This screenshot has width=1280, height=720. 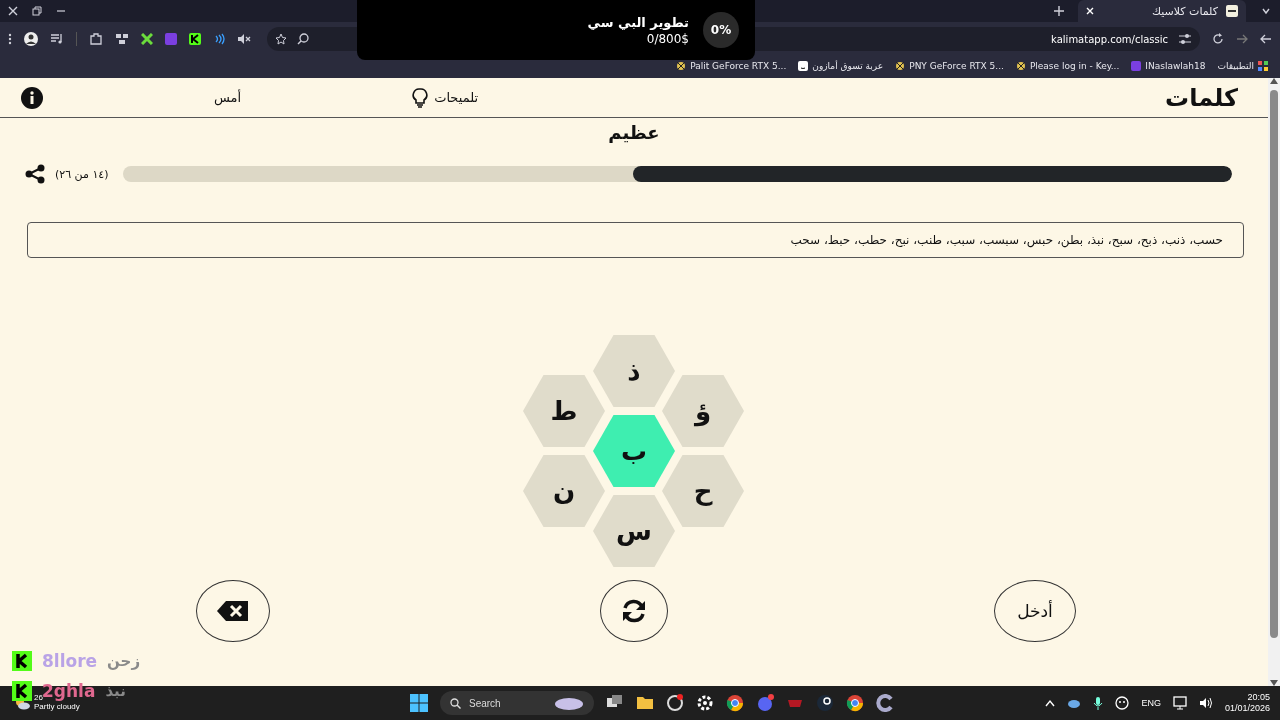 What do you see at coordinates (1274, 364) in the screenshot?
I see `scrollbar-thumb` at bounding box center [1274, 364].